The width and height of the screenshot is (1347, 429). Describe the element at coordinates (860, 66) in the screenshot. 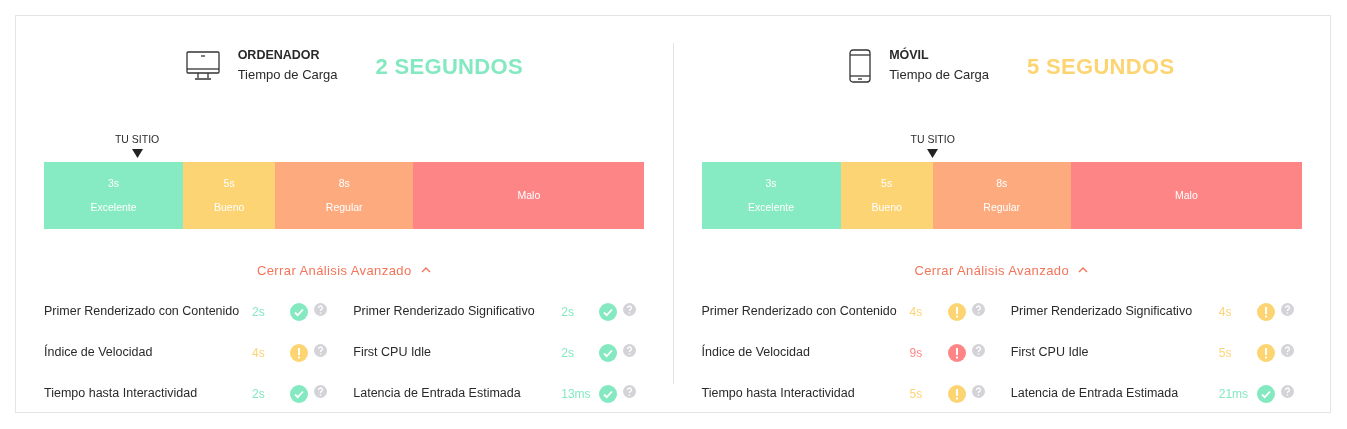

I see `phone-icon` at that location.